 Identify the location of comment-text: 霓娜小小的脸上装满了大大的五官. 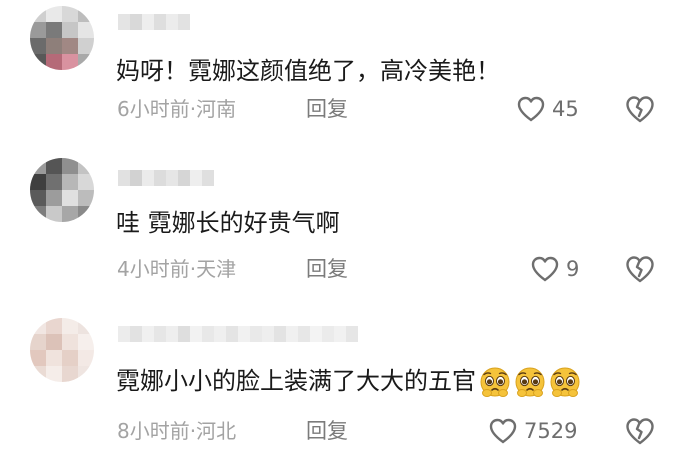
(348, 382).